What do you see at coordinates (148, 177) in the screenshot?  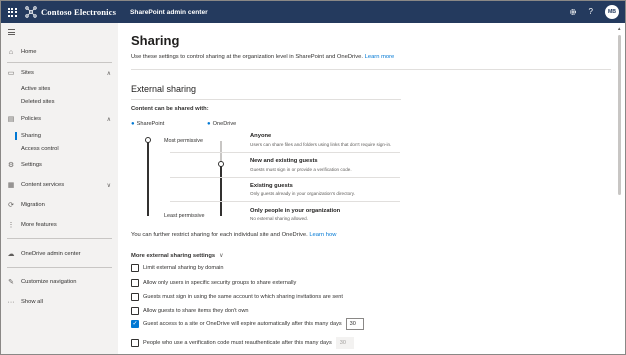 I see `sharepoint-slider-track` at bounding box center [148, 177].